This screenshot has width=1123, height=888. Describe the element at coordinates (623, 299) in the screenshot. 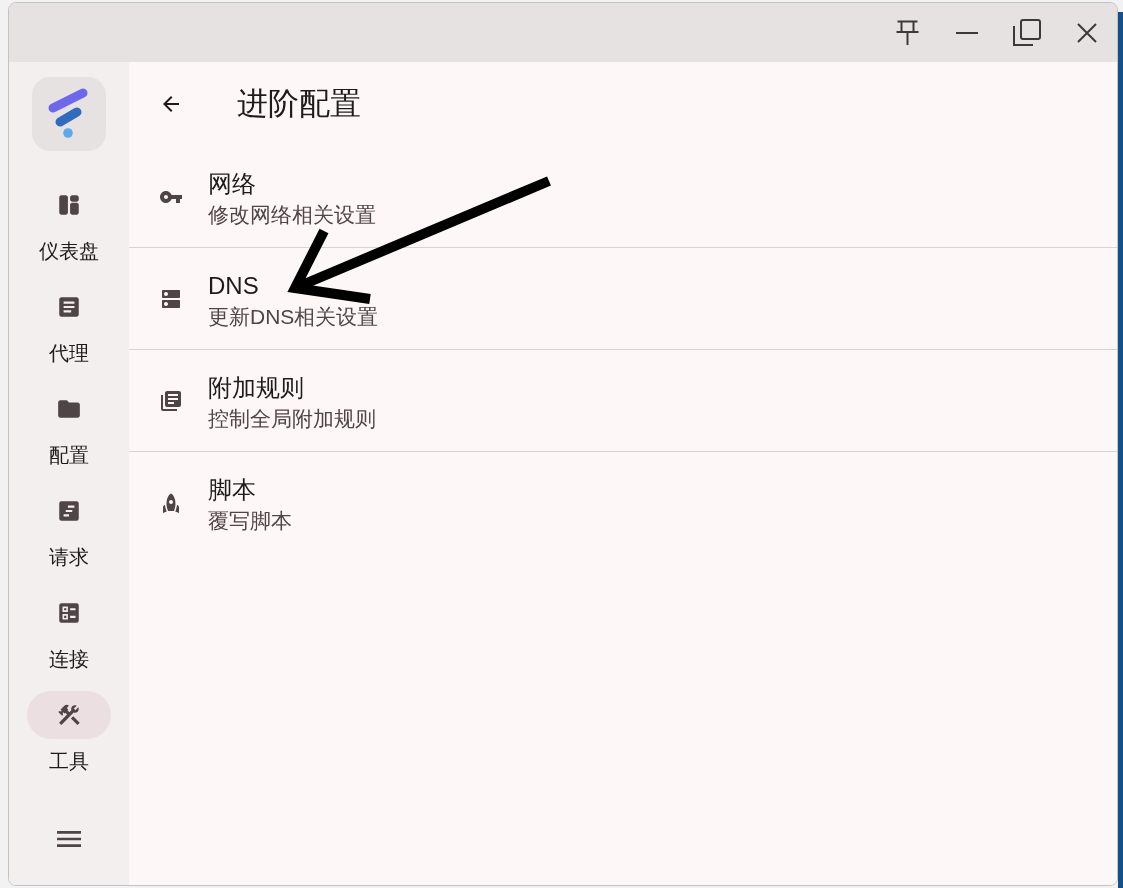

I see `settings-item: DNS 更新DNS相关设置` at that location.